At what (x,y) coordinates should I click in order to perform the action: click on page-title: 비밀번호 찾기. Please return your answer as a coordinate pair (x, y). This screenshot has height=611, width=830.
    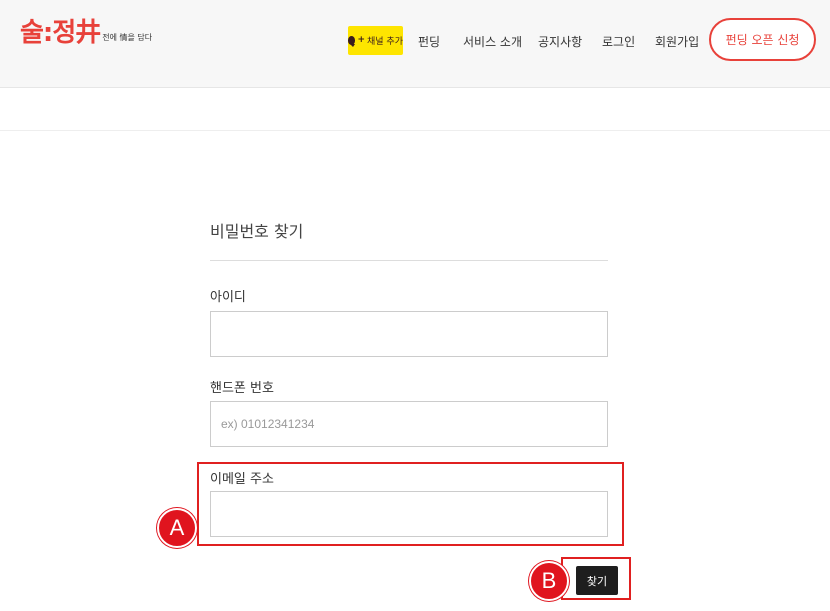
    Looking at the image, I should click on (257, 231).